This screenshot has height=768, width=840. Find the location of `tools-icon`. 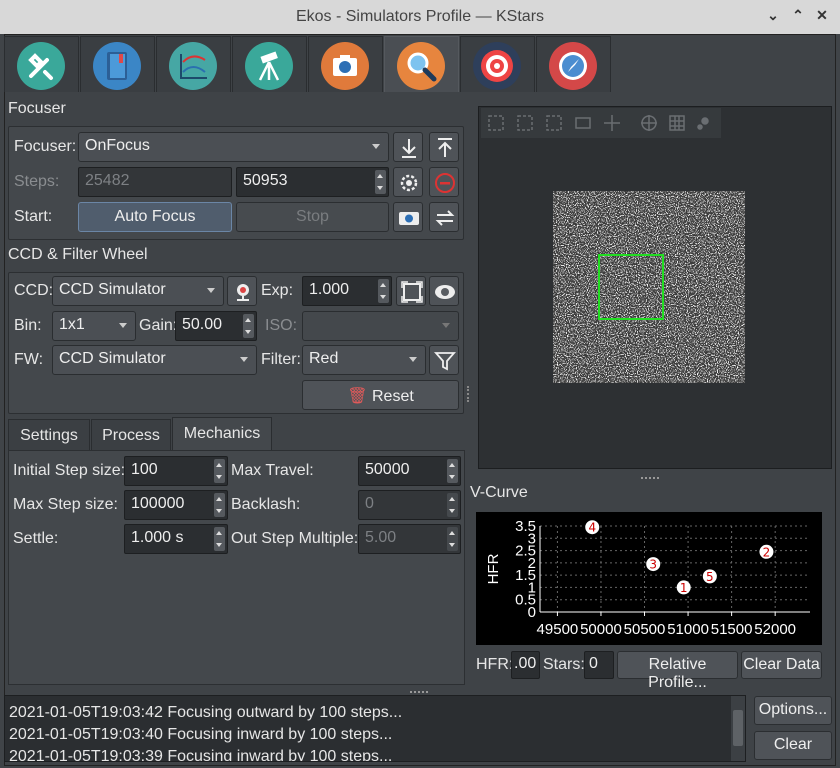

tools-icon is located at coordinates (41, 66).